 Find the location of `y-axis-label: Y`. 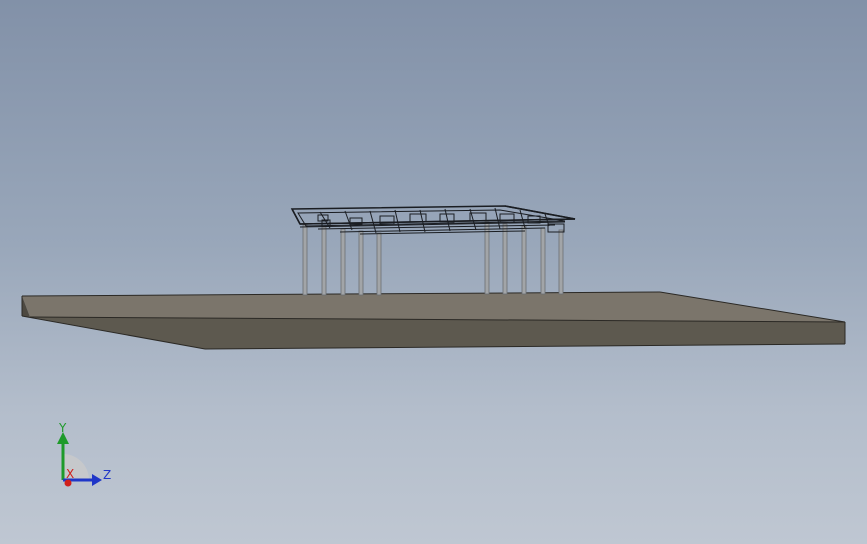

y-axis-label: Y is located at coordinates (62, 428).